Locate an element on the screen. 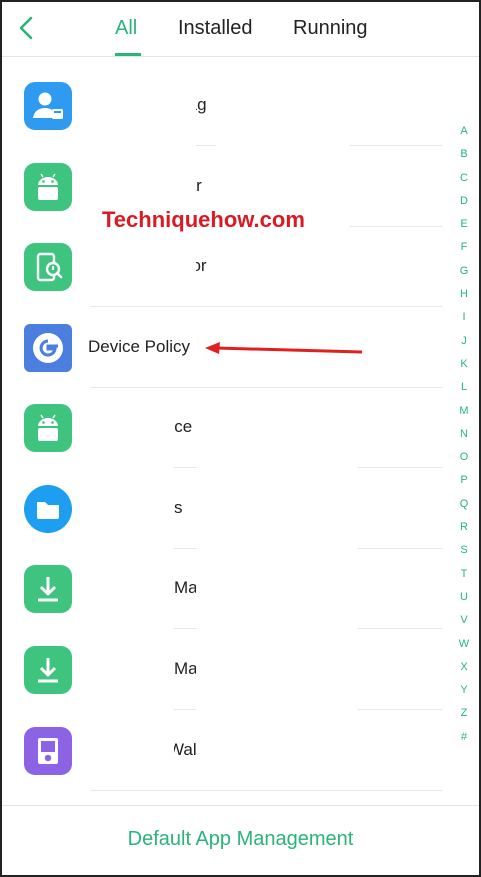 Image resolution: width=481 pixels, height=877 pixels. alphabet-index-letter: F is located at coordinates (464, 247).